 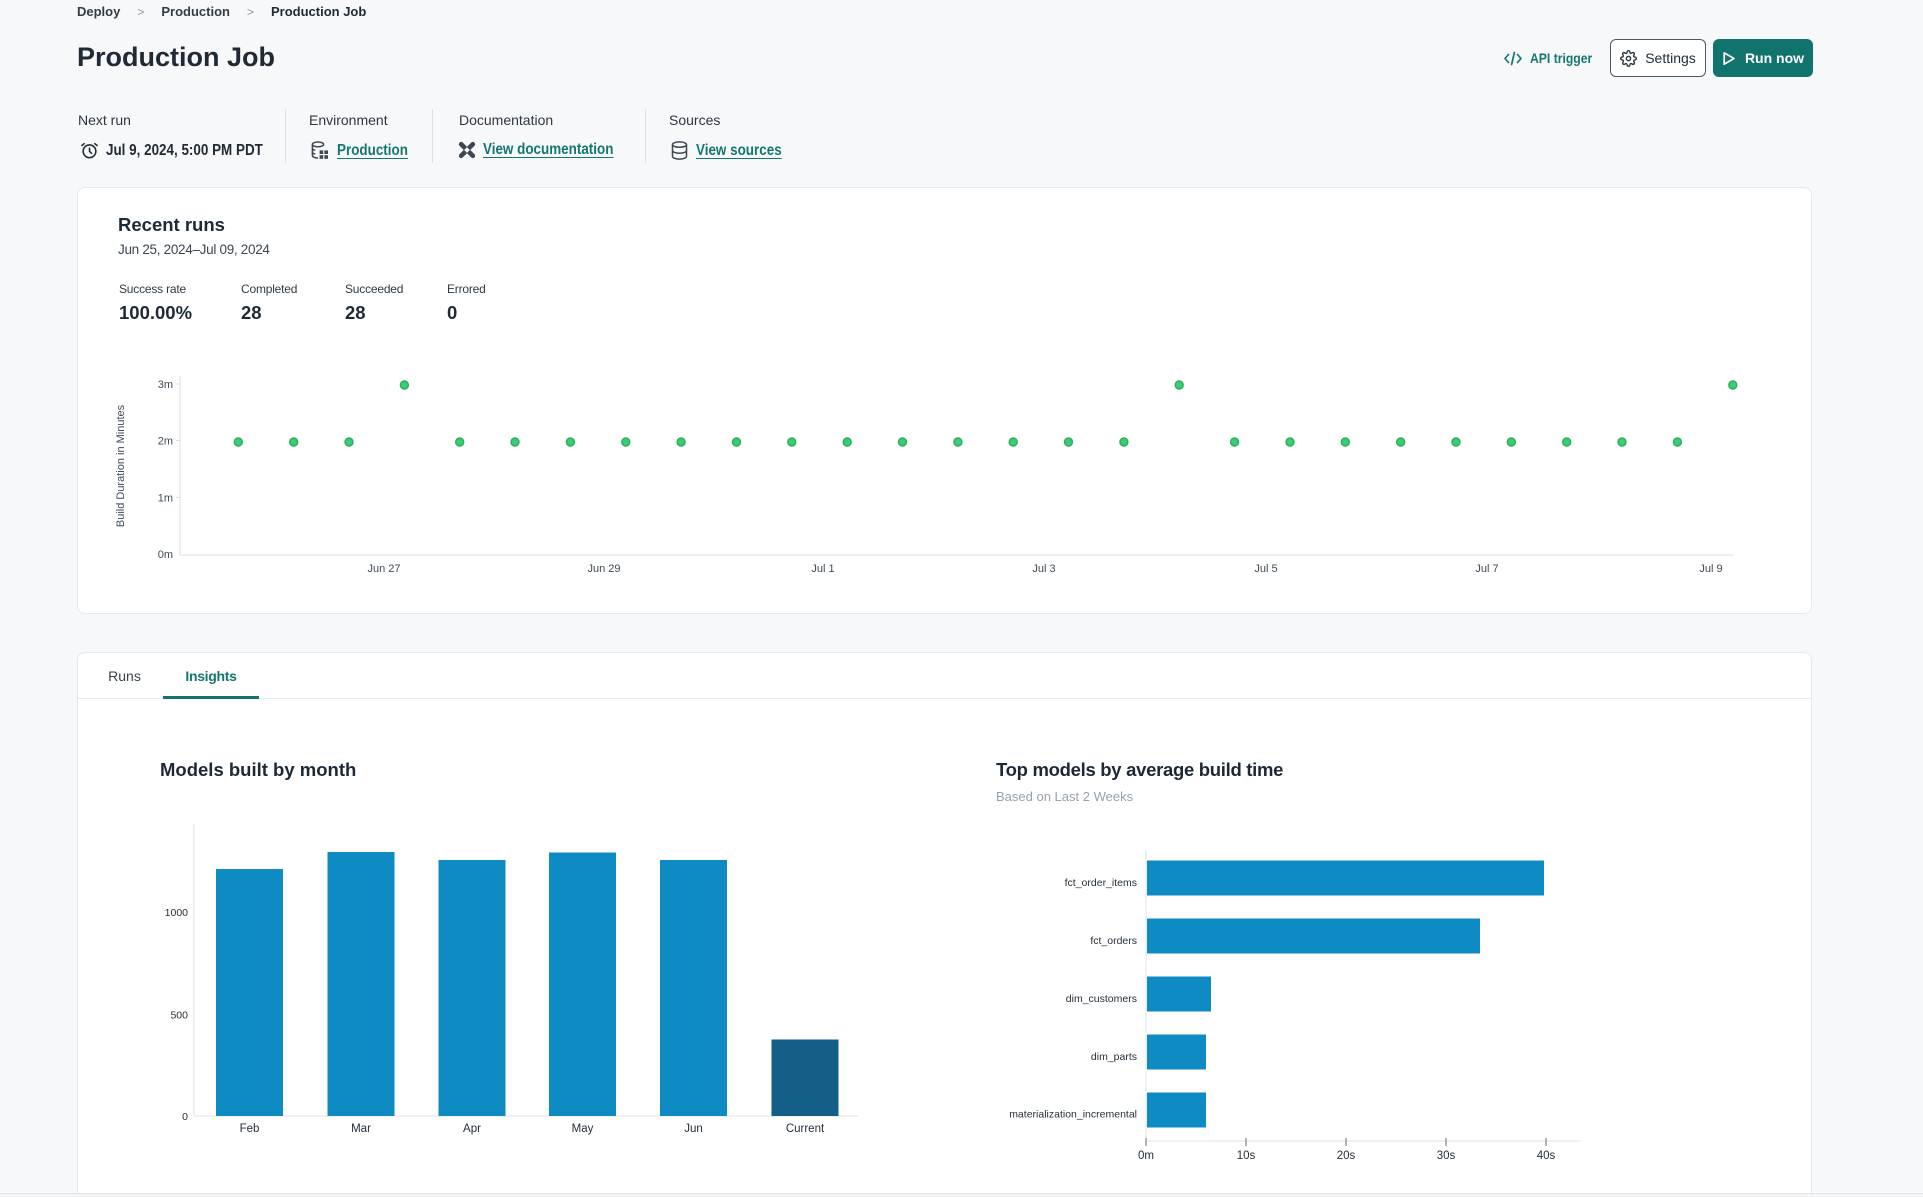 What do you see at coordinates (121, 465) in the screenshot?
I see `svg-text: Build Duration in Minutes` at bounding box center [121, 465].